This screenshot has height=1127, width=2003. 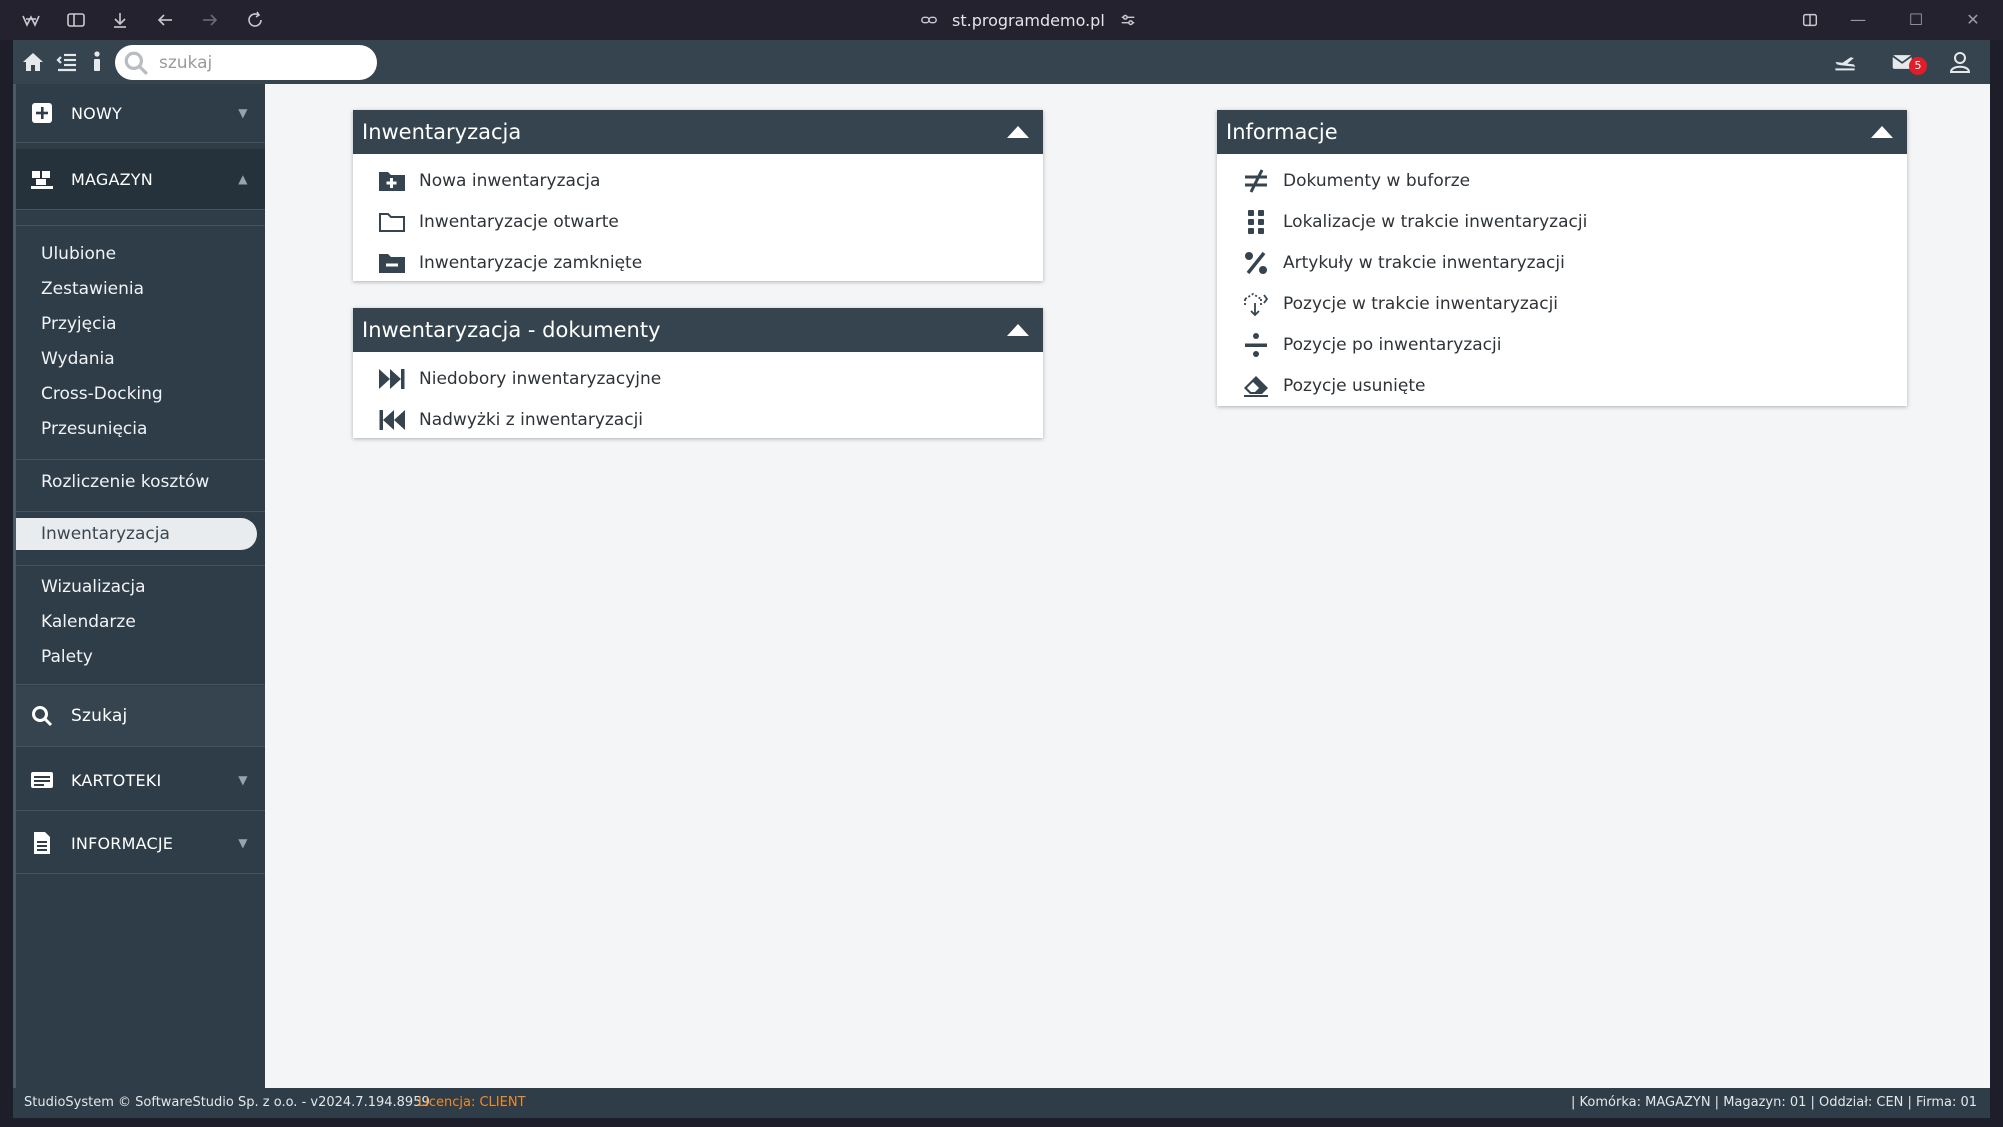 What do you see at coordinates (1562, 344) in the screenshot?
I see `menu-item-pozycje-po: Pozycje po inwentaryzacji` at bounding box center [1562, 344].